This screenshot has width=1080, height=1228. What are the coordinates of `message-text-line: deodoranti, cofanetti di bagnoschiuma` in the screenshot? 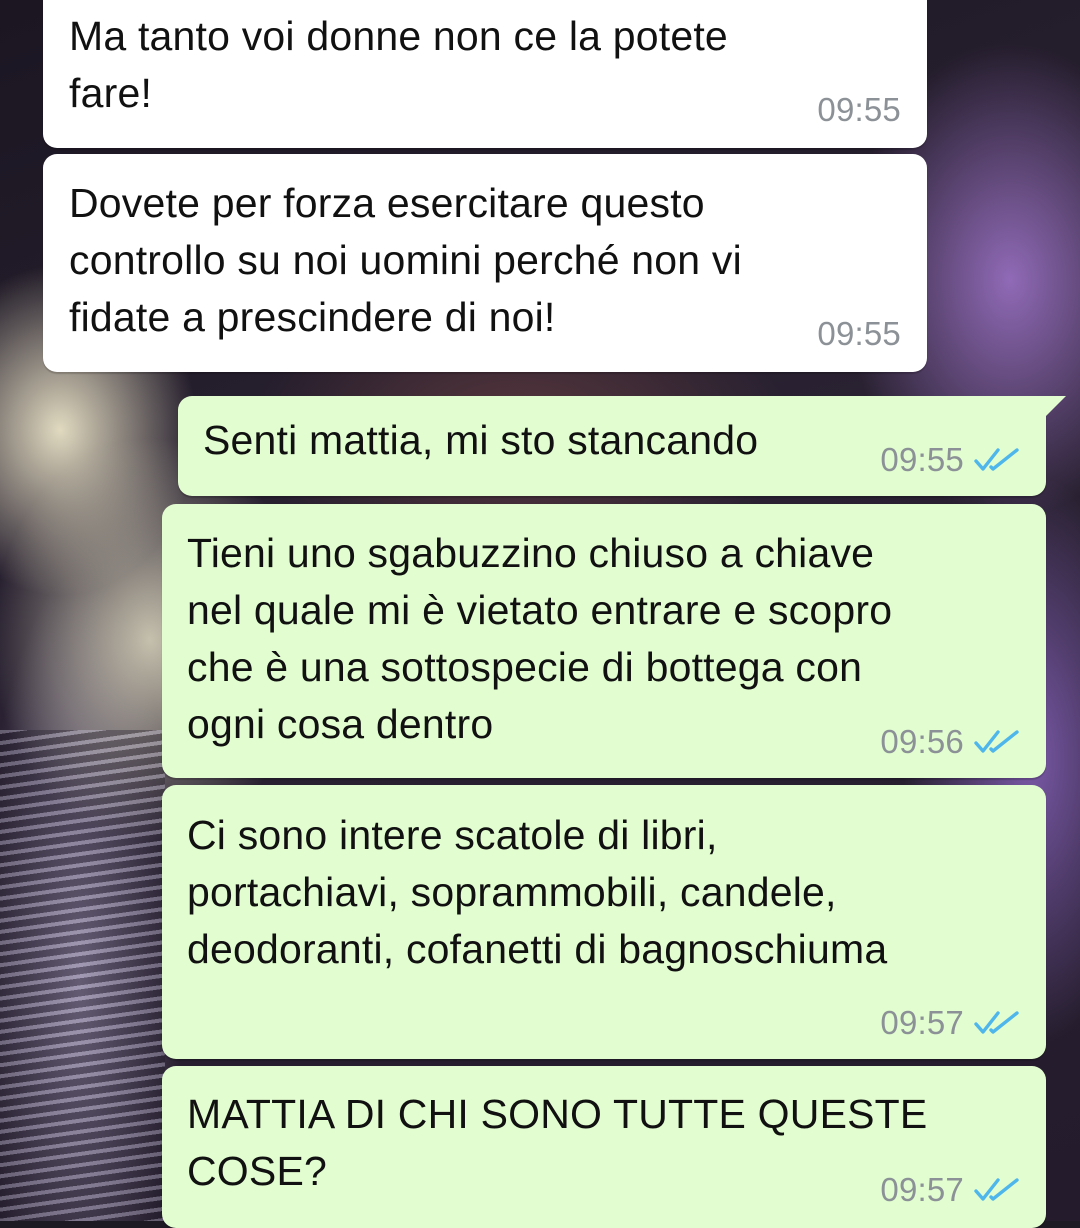 It's located at (537, 949).